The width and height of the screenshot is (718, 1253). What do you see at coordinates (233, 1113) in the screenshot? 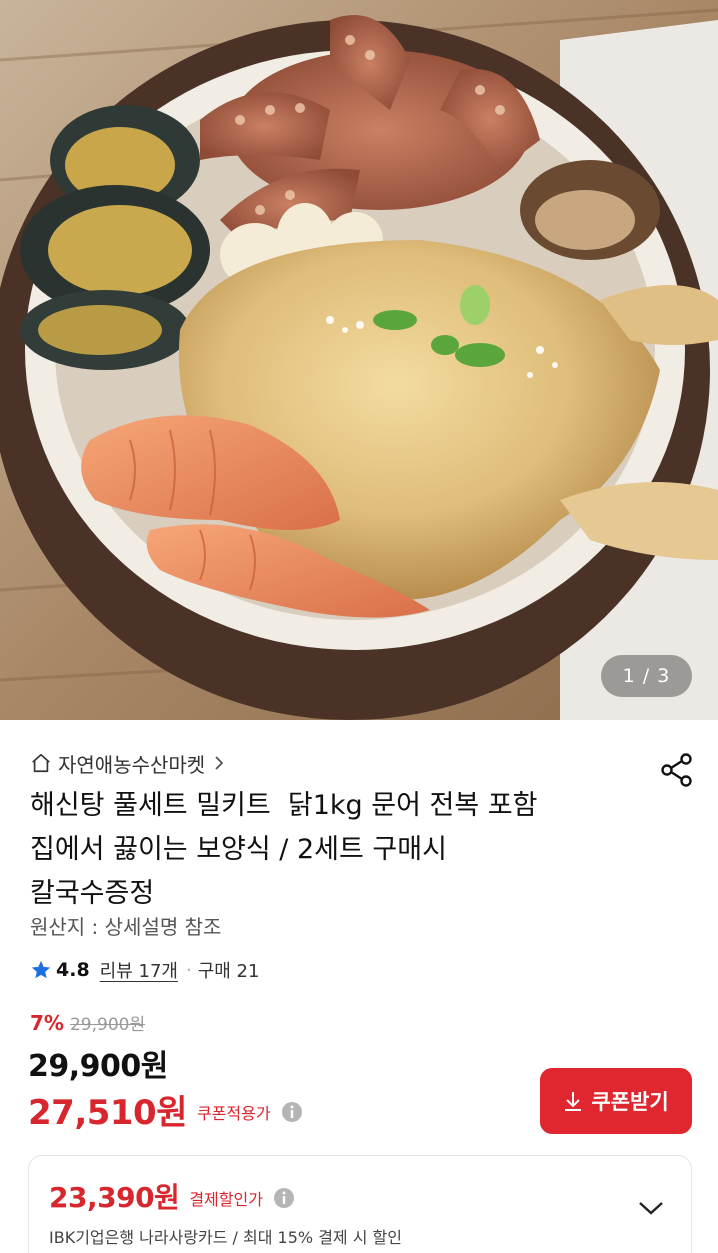
I see `coupon-price-label: 쿠폰적용가` at bounding box center [233, 1113].